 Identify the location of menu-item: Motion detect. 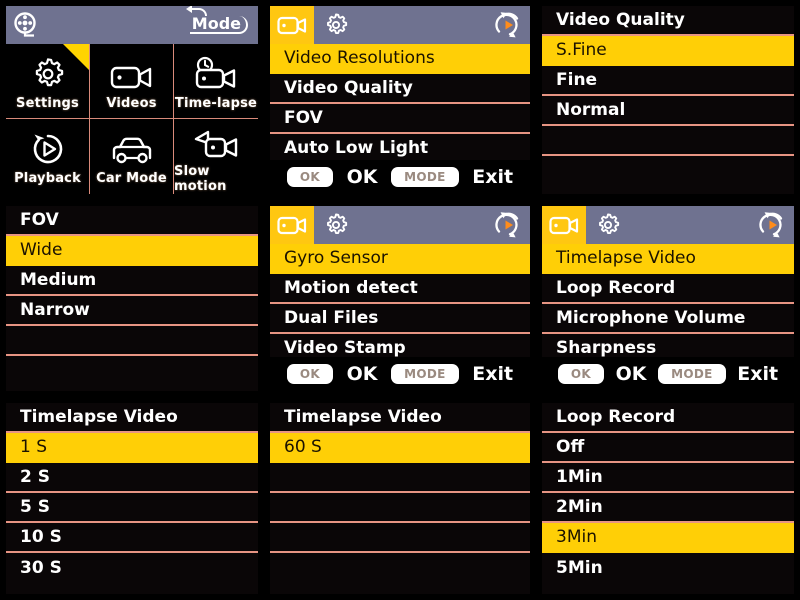
(400, 289).